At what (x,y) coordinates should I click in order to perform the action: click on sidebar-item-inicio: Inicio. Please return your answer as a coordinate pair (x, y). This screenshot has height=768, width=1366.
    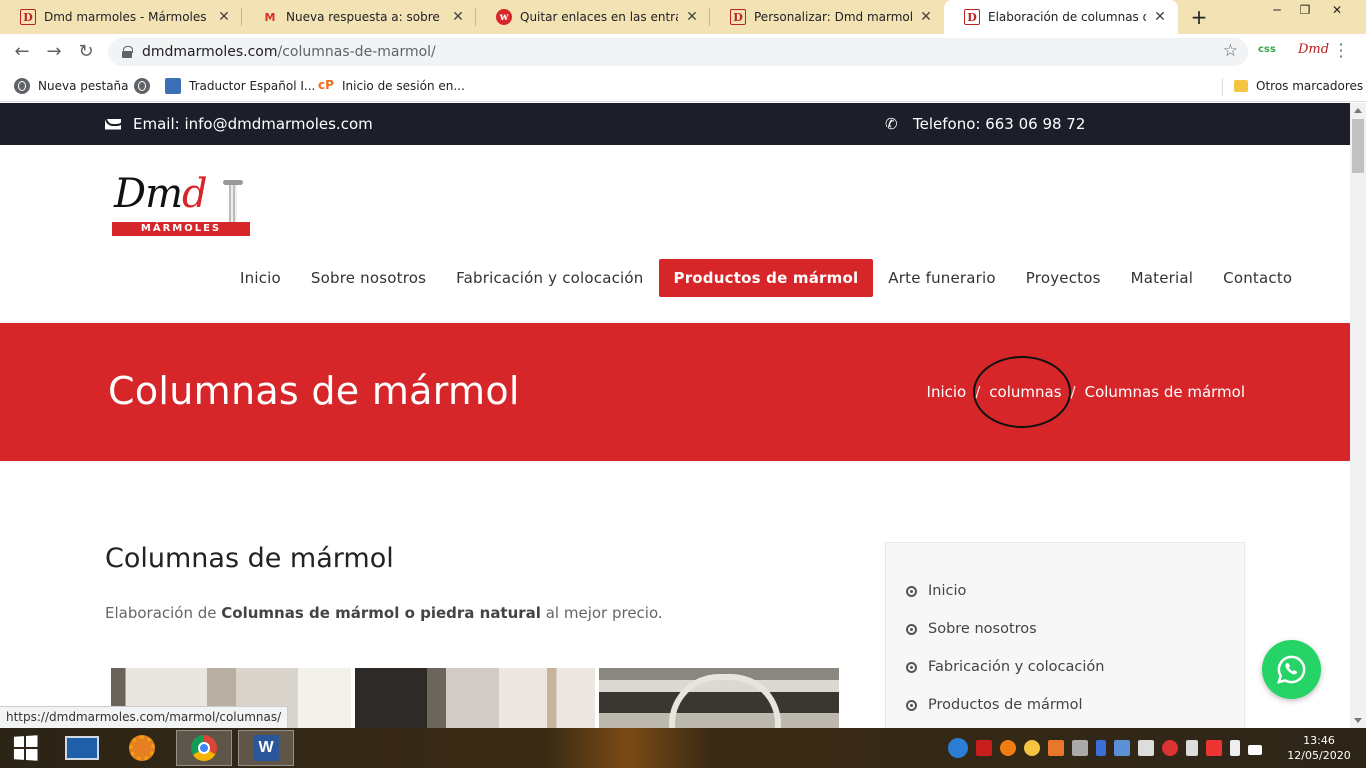
    Looking at the image, I should click on (936, 591).